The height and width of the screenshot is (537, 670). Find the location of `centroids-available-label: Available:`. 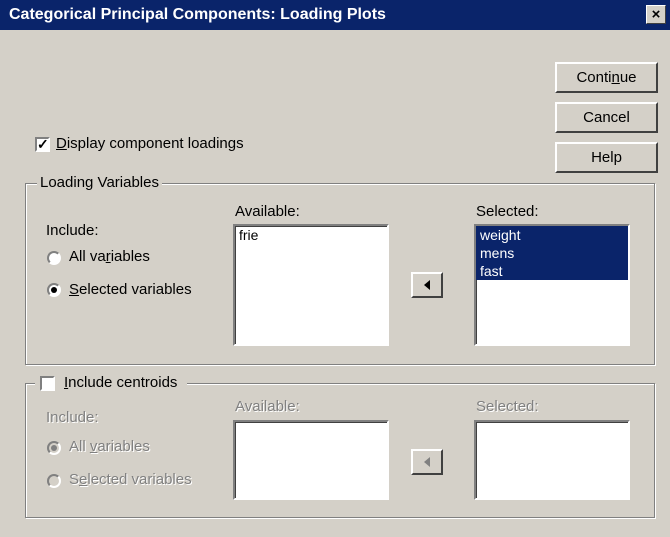

centroids-available-label: Available: is located at coordinates (267, 406).